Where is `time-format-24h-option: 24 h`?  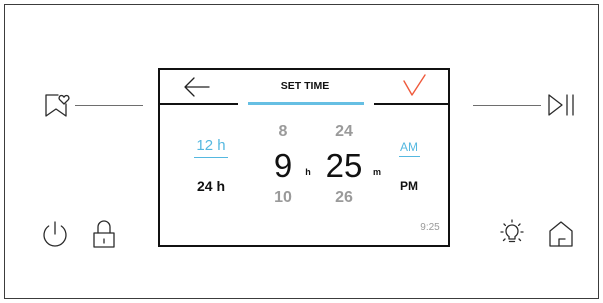 time-format-24h-option: 24 h is located at coordinates (211, 188).